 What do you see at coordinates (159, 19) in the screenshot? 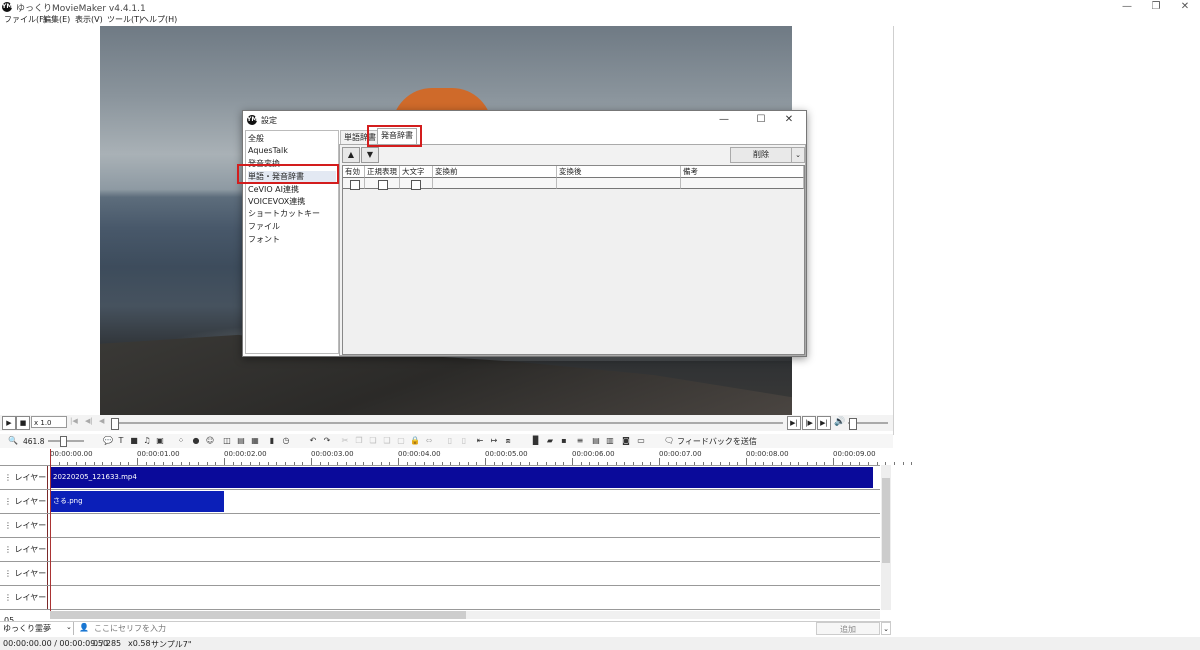
I see `menu-help: ヘルプ(H)` at bounding box center [159, 19].